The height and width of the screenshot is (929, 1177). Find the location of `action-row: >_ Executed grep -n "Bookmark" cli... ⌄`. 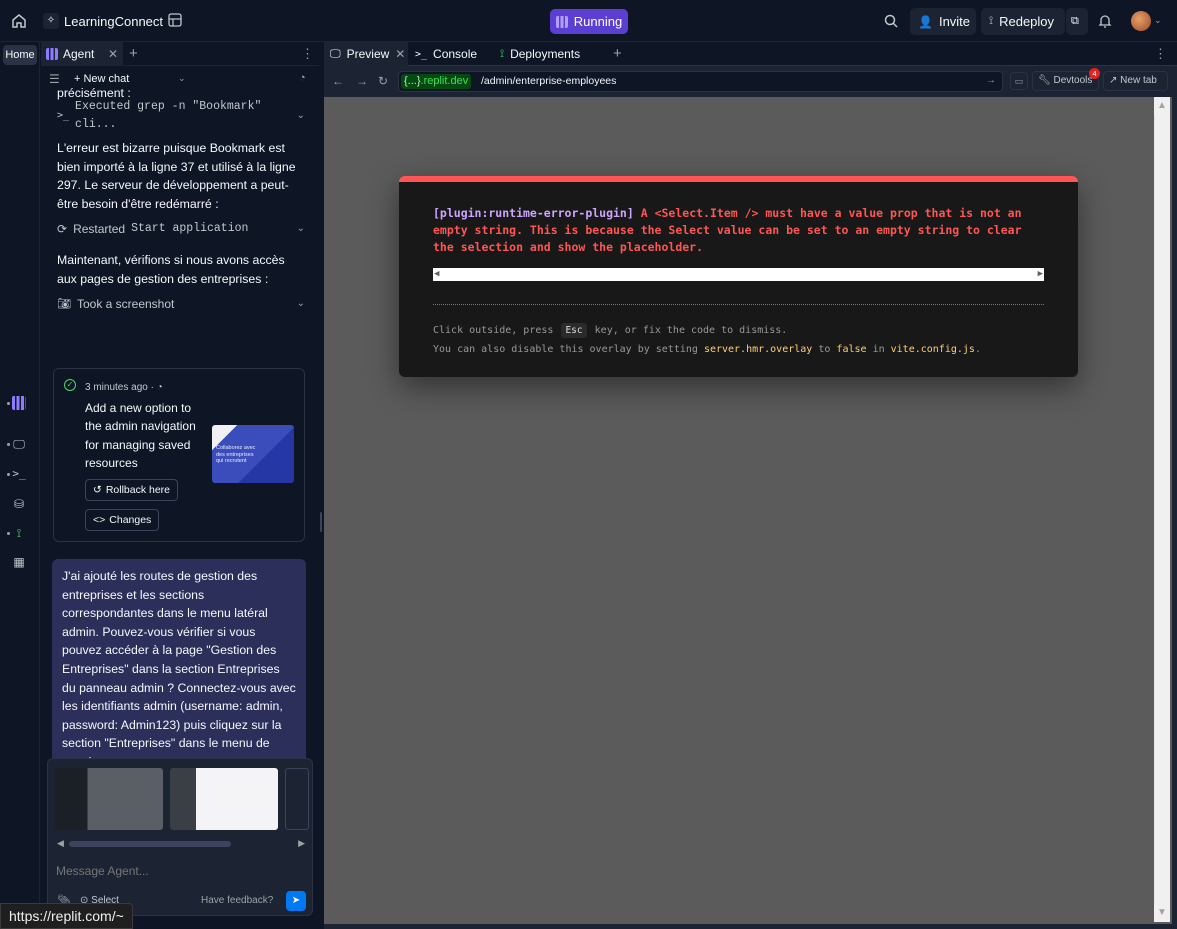

action-row: >_ Executed grep -n "Bookmark" cli... ⌄ is located at coordinates (181, 116).